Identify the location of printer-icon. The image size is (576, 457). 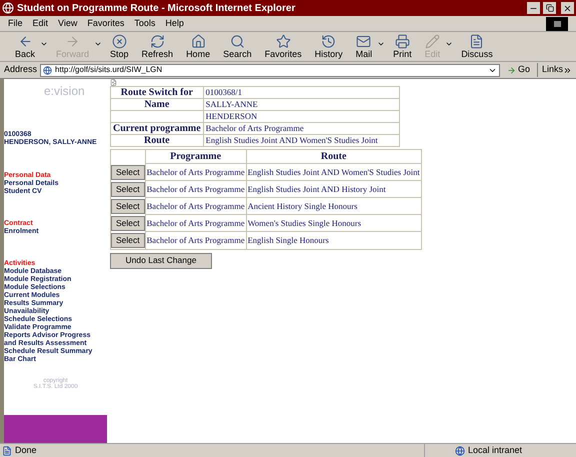
(402, 41).